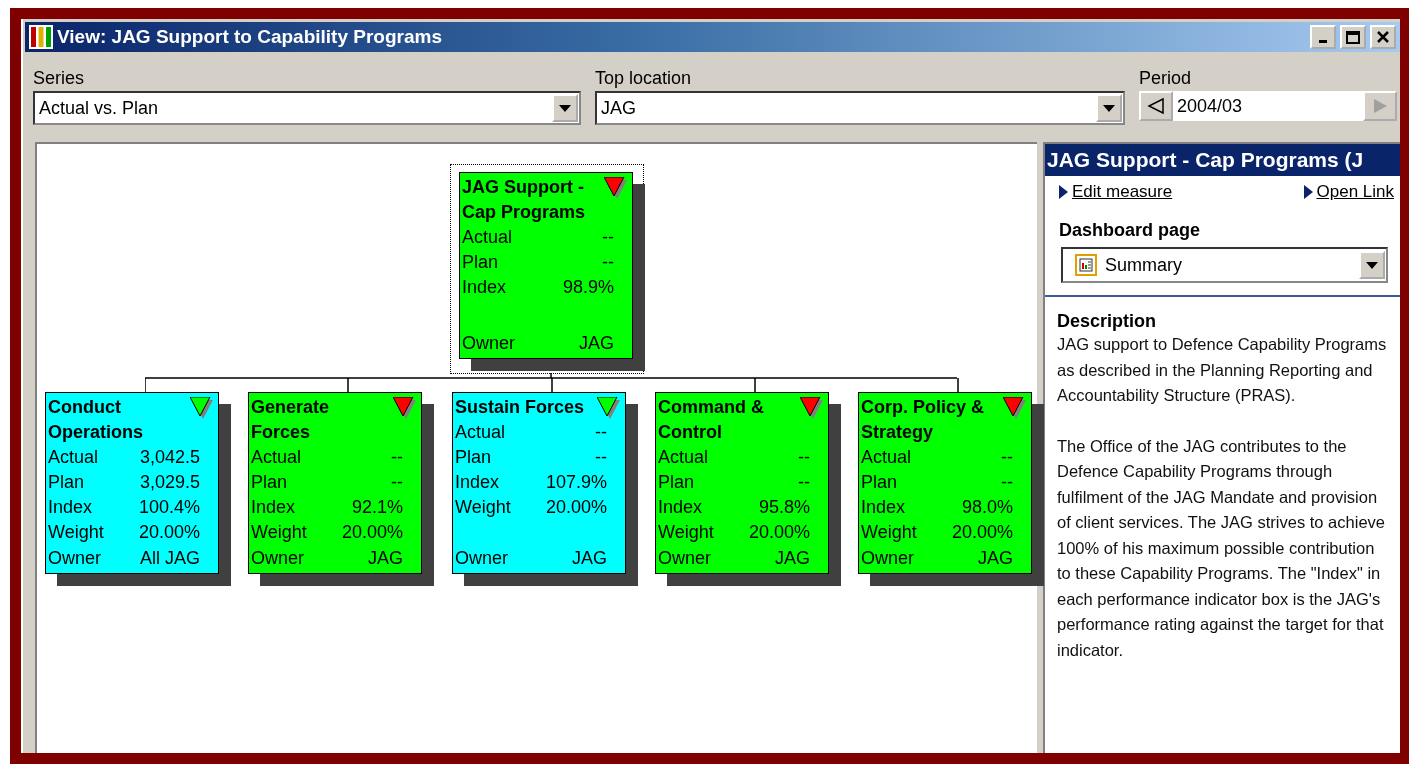 The height and width of the screenshot is (772, 1417). I want to click on metric-value: 3,029.5, so click(169, 482).